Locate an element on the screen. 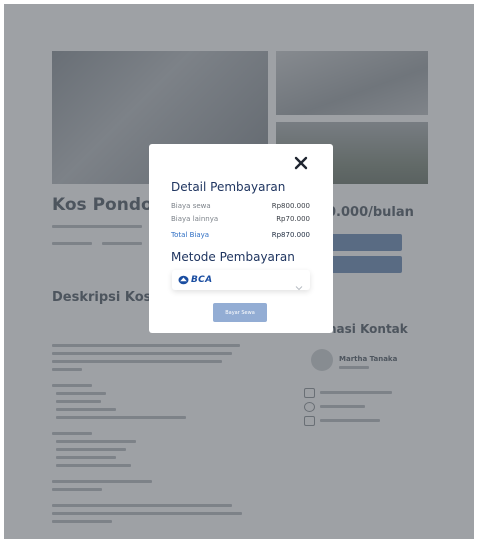  pay-rent-button: Bayar Sewa is located at coordinates (240, 312).